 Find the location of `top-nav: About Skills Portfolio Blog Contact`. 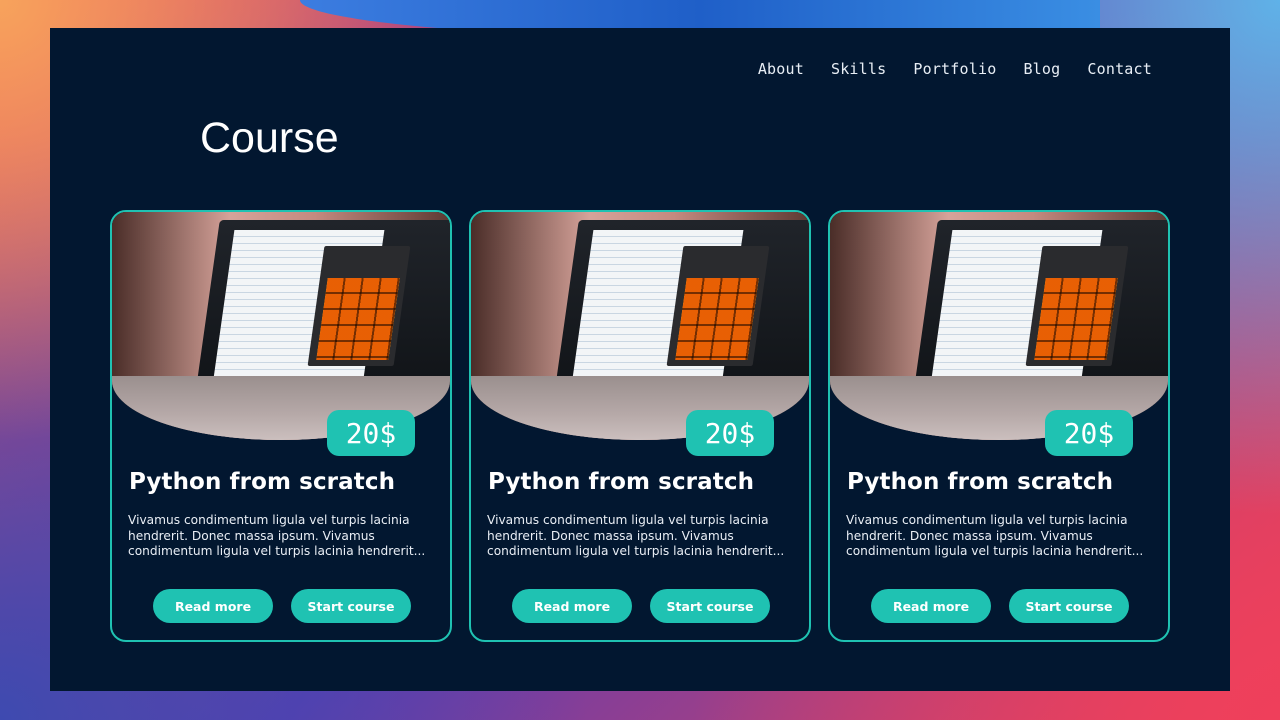

top-nav: About Skills Portfolio Blog Contact is located at coordinates (955, 69).